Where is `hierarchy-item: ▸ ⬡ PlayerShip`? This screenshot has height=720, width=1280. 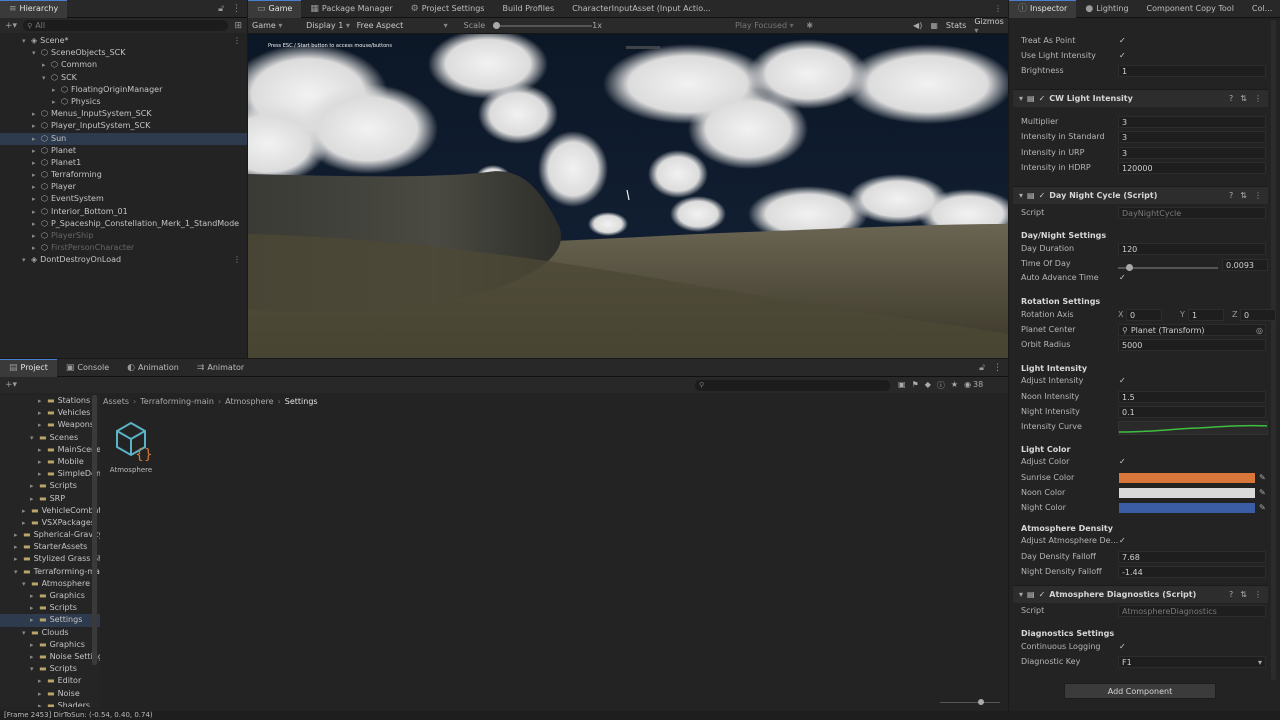
hierarchy-item: ▸ ⬡ PlayerShip is located at coordinates (123, 236).